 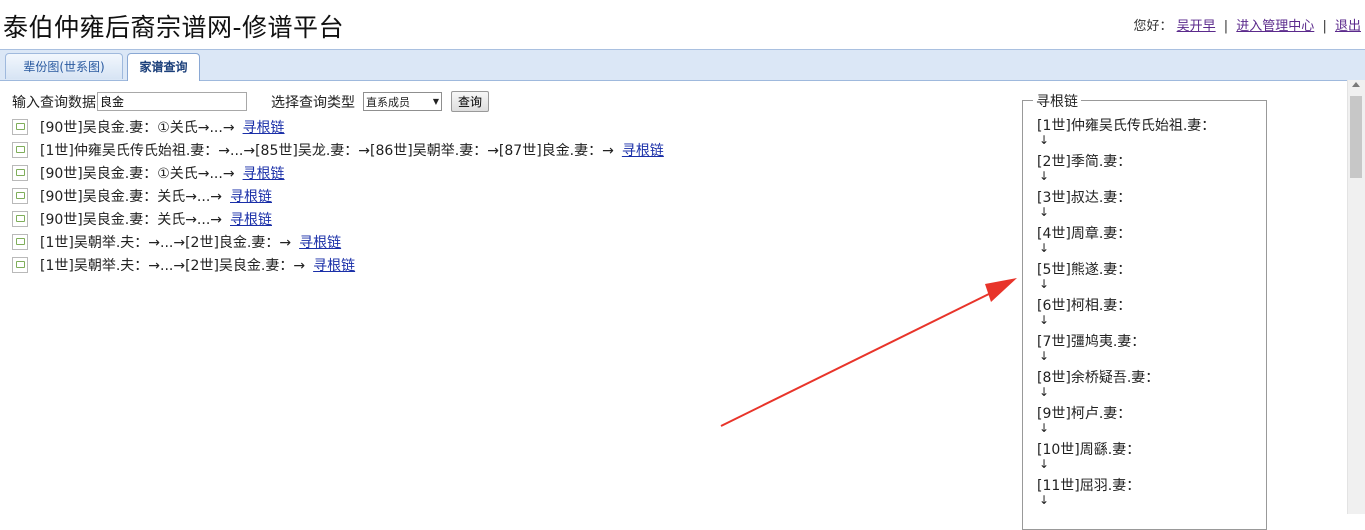 I want to click on root-chain-title: 寻根链, so click(x=1057, y=101).